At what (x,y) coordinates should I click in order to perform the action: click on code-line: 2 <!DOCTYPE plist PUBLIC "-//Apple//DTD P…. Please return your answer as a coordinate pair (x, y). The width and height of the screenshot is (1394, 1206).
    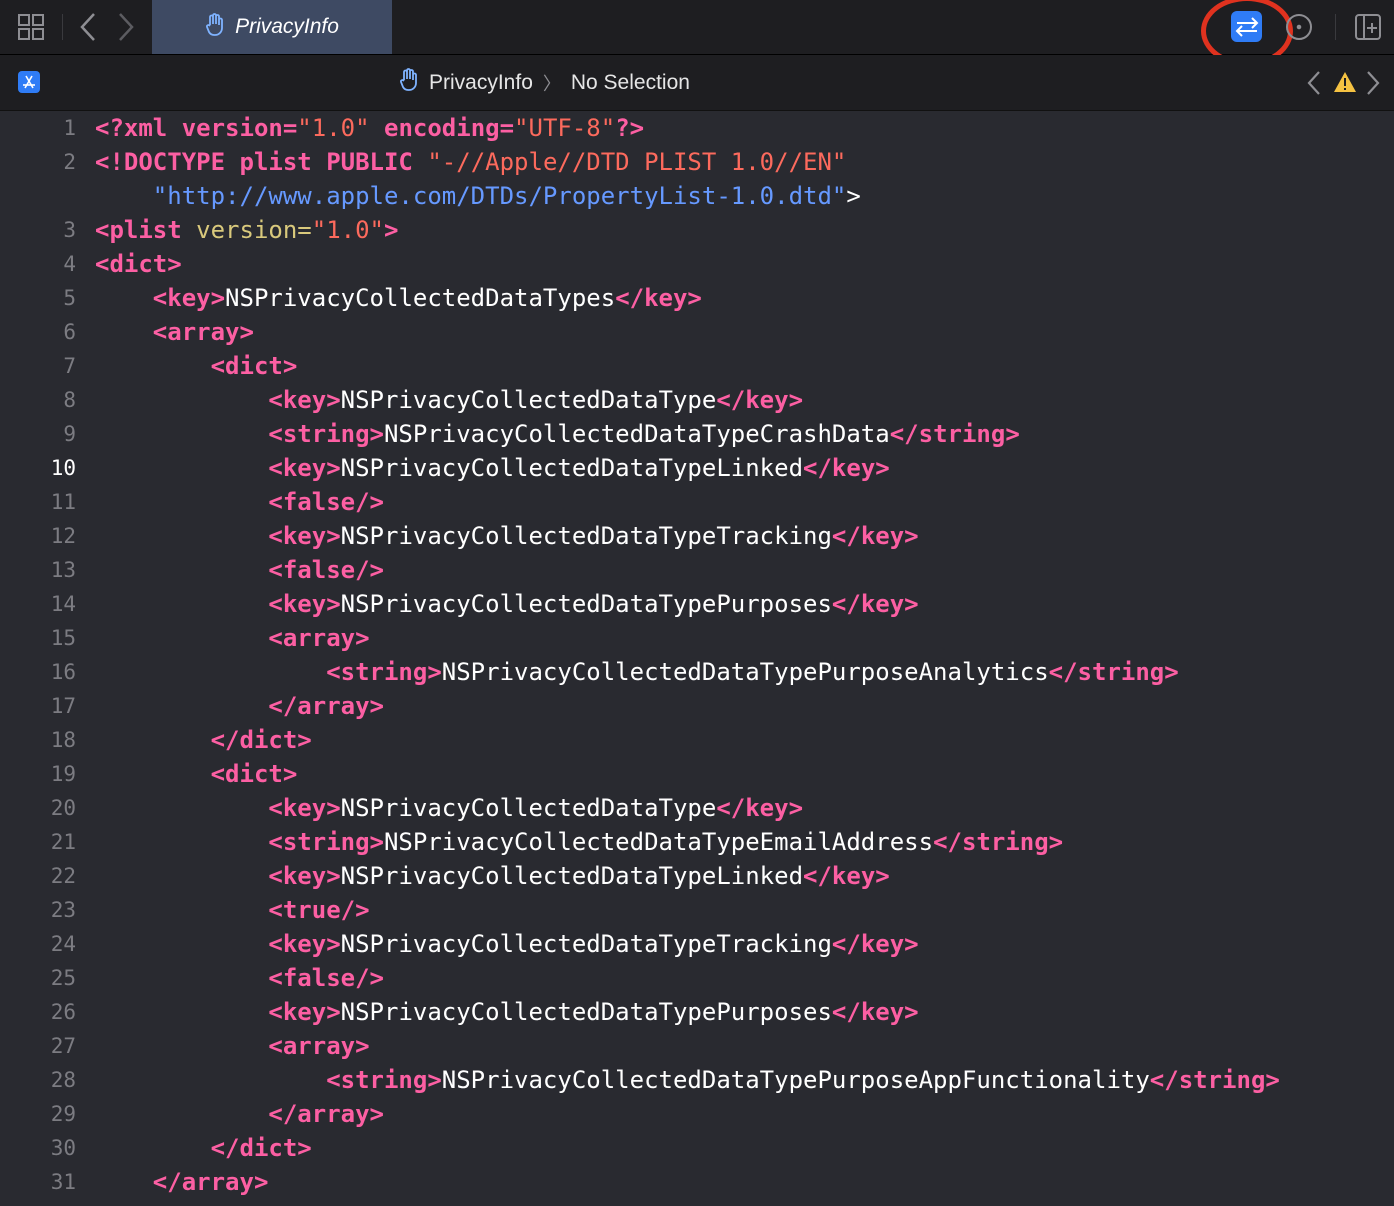
    Looking at the image, I should click on (697, 162).